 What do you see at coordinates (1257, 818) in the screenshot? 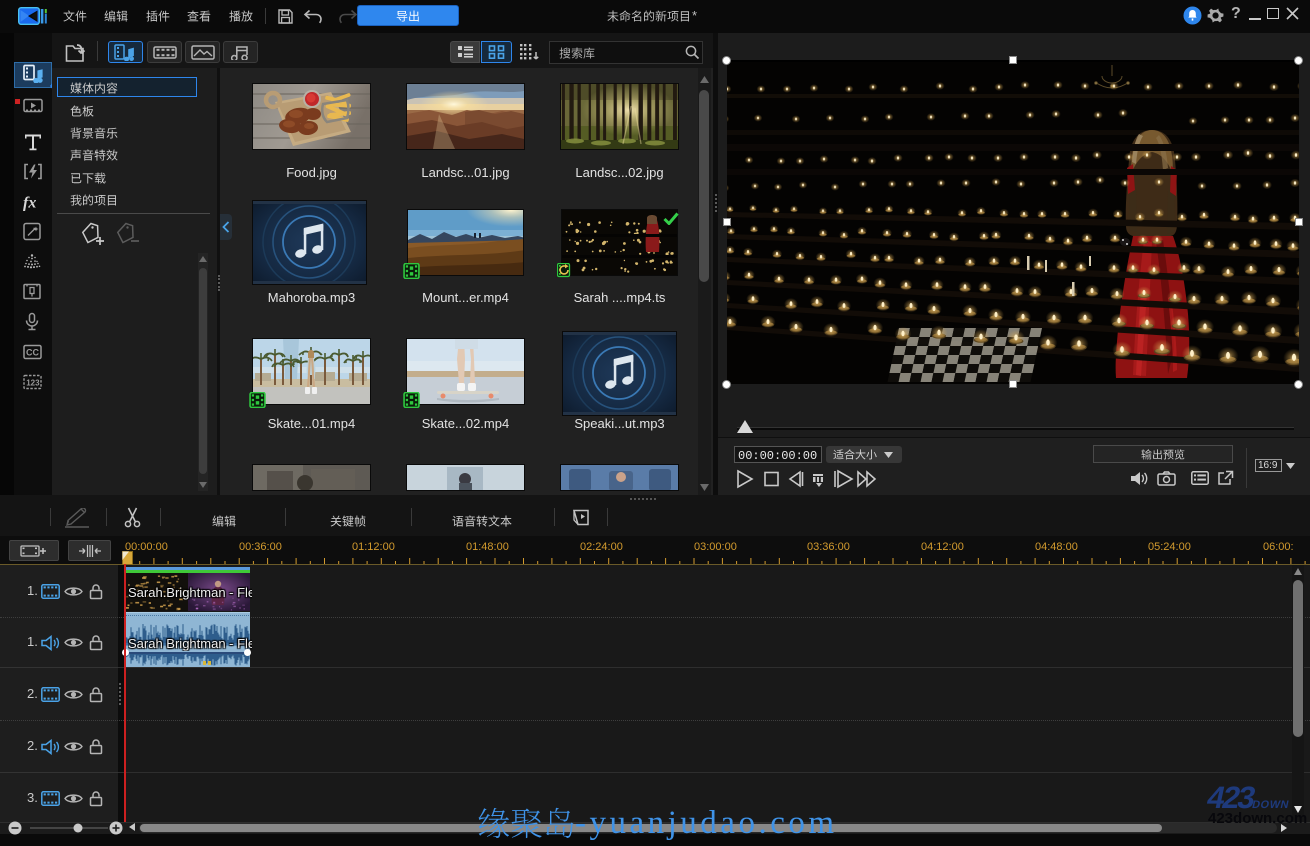
I see `svg-text: 423down.com` at bounding box center [1257, 818].